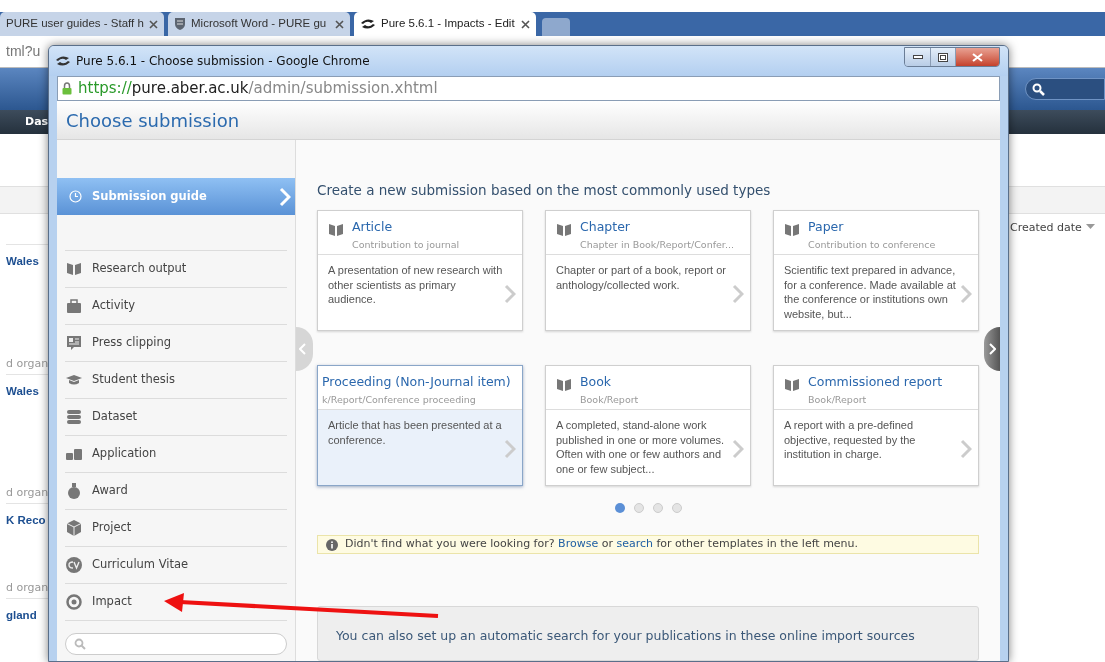 This screenshot has height=662, width=1105. Describe the element at coordinates (332, 544) in the screenshot. I see `info-icon` at that location.